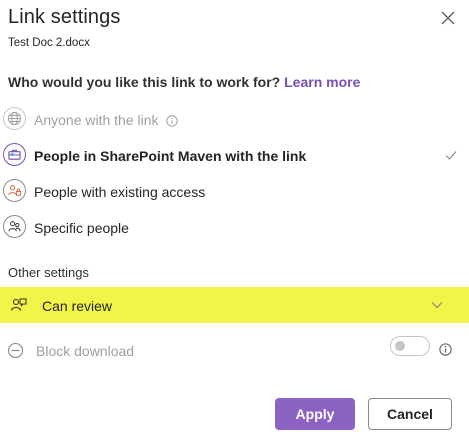 Image resolution: width=469 pixels, height=438 pixels. Describe the element at coordinates (81, 228) in the screenshot. I see `option-label: Specific people` at that location.